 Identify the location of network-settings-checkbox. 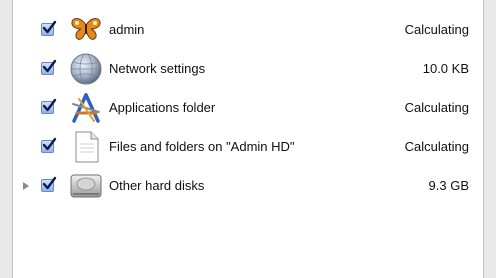
(49, 67).